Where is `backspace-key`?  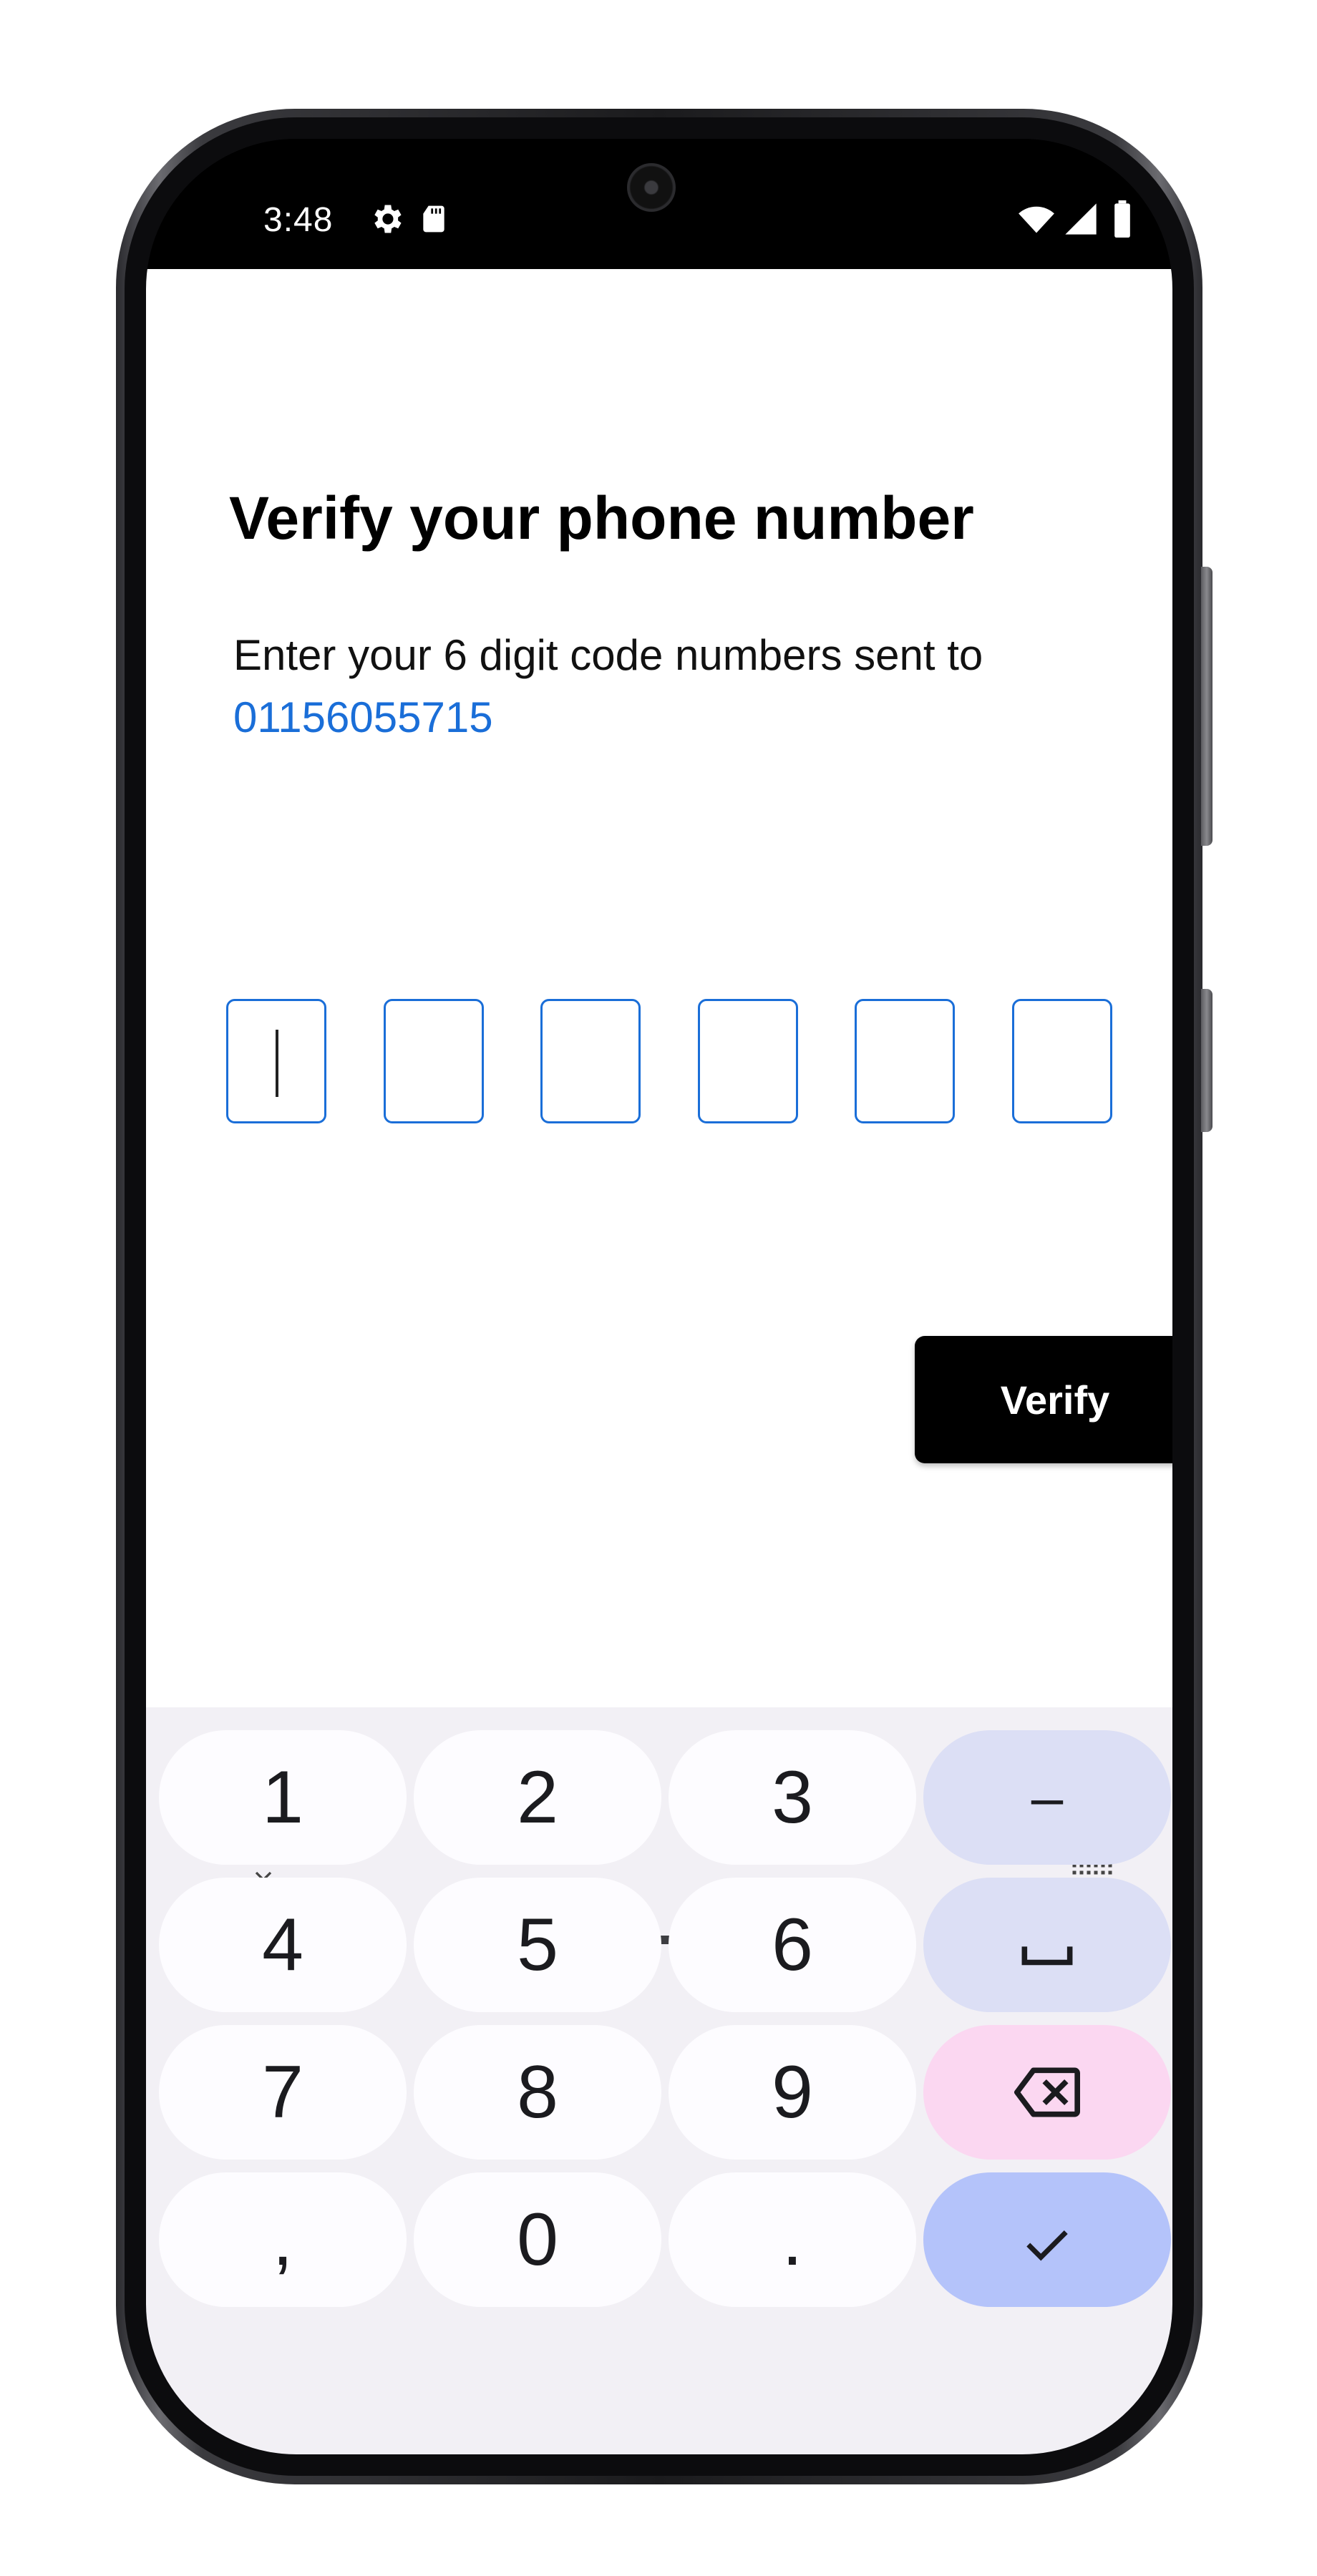 backspace-key is located at coordinates (1047, 2092).